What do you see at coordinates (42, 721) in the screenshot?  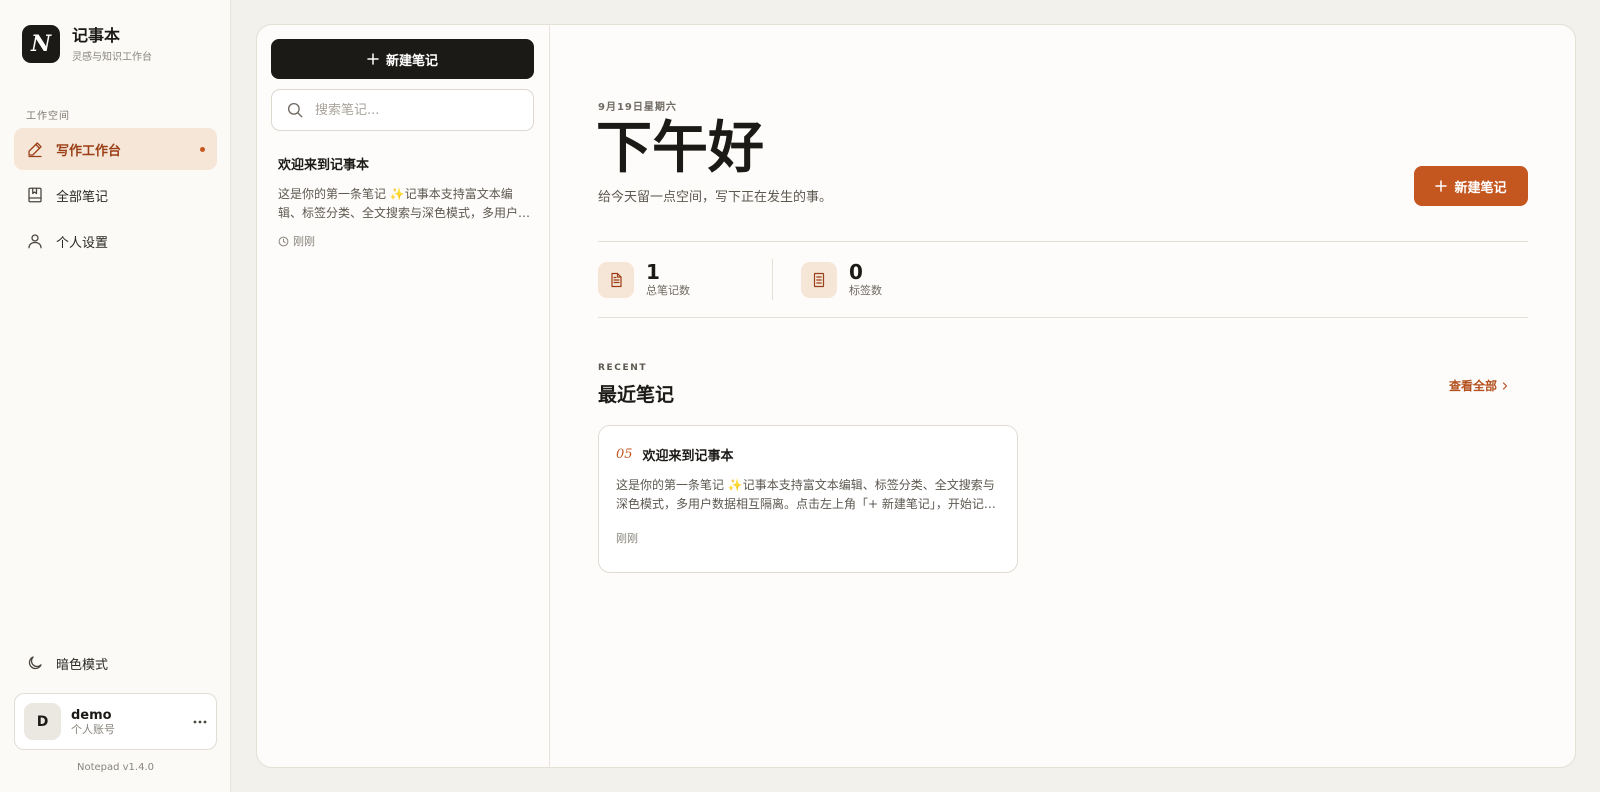 I see `avatar: D` at bounding box center [42, 721].